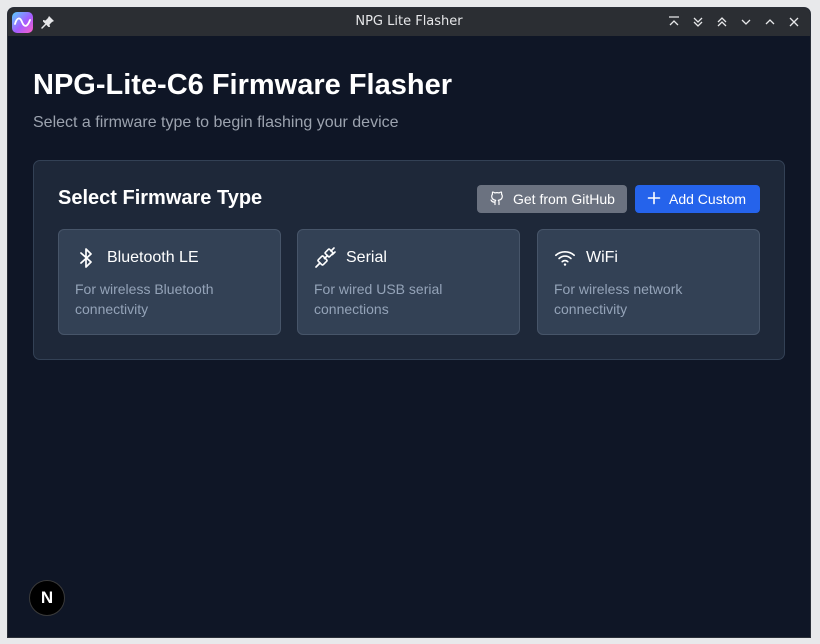 Image resolution: width=820 pixels, height=644 pixels. Describe the element at coordinates (325, 258) in the screenshot. I see `usb-cable-icon` at that location.